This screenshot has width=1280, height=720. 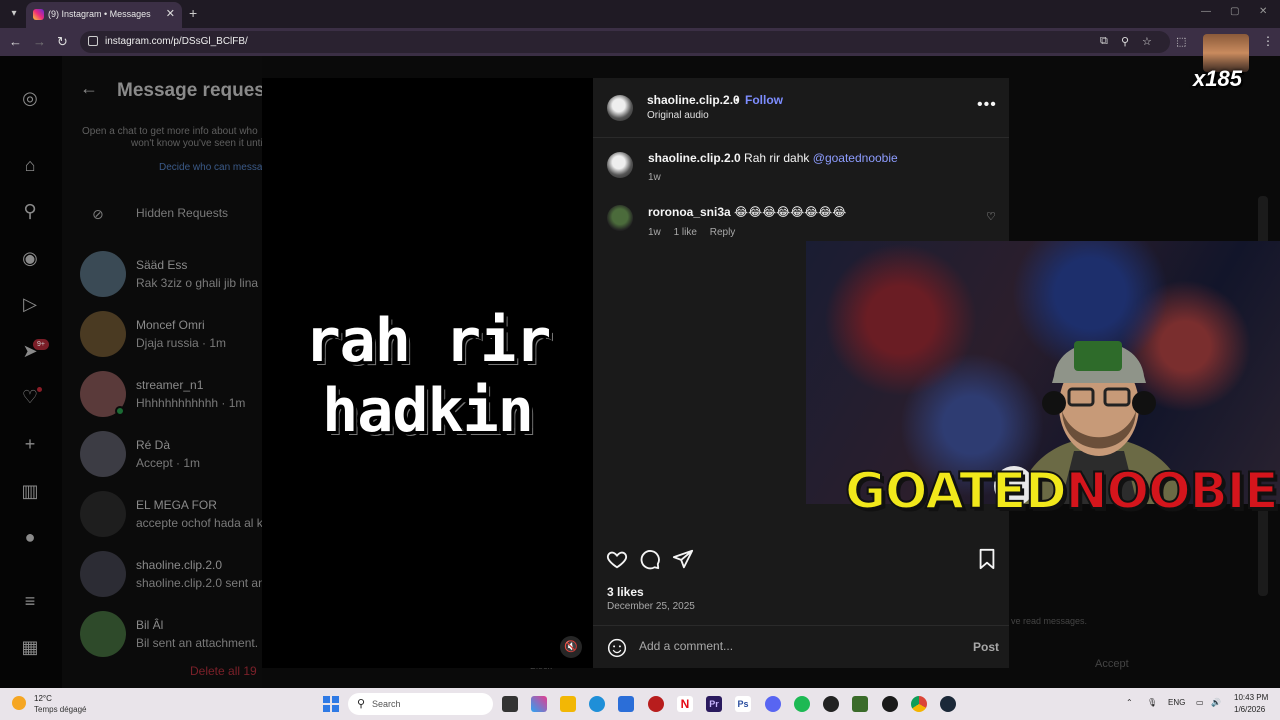 What do you see at coordinates (617, 648) in the screenshot?
I see `emoji-icon` at bounding box center [617, 648].